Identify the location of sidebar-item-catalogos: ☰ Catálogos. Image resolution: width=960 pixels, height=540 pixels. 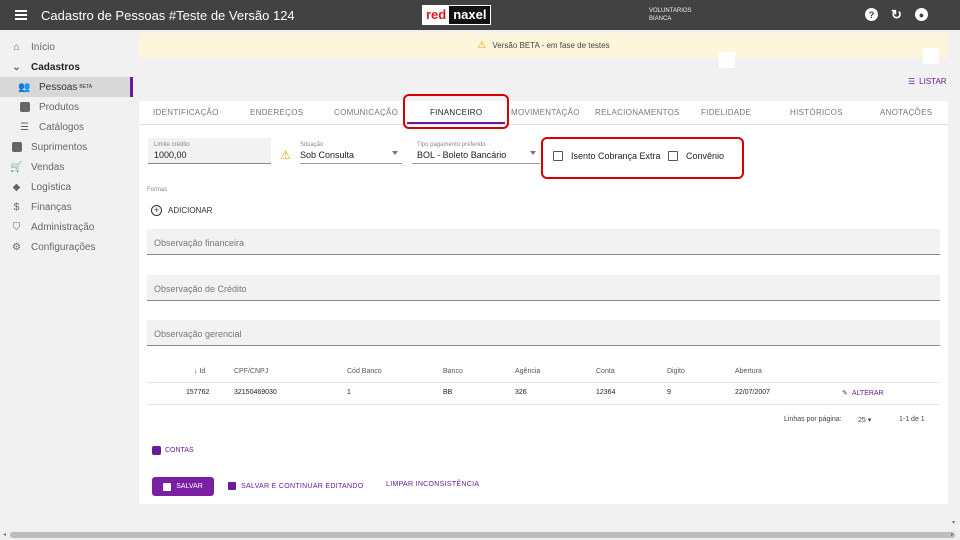
(66, 127).